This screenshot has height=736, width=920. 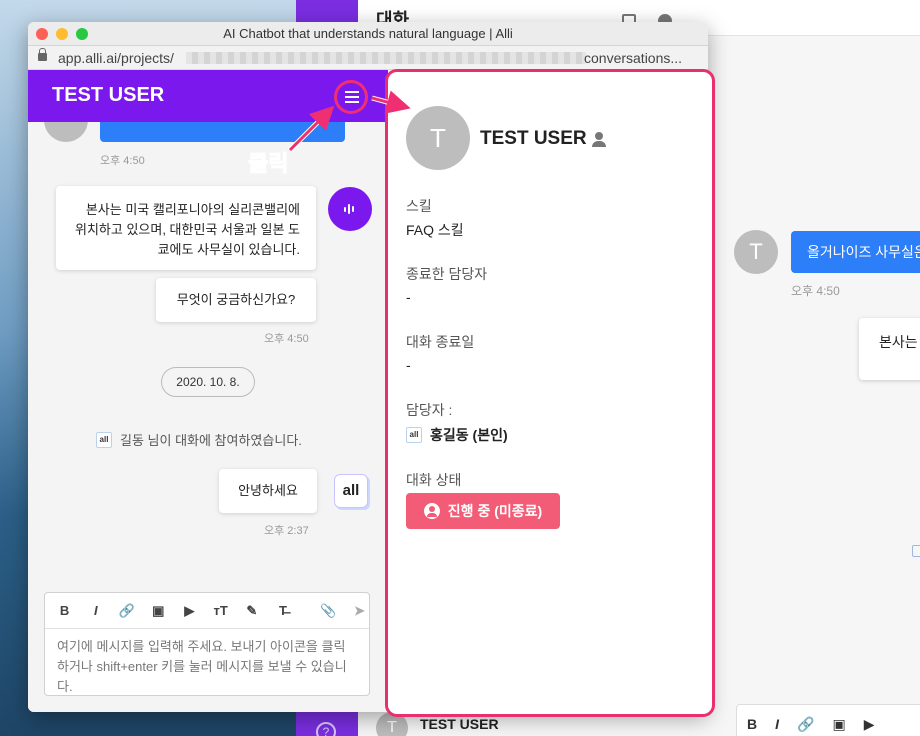 What do you see at coordinates (282, 610) in the screenshot?
I see `clear-format-icon: T̶` at bounding box center [282, 610].